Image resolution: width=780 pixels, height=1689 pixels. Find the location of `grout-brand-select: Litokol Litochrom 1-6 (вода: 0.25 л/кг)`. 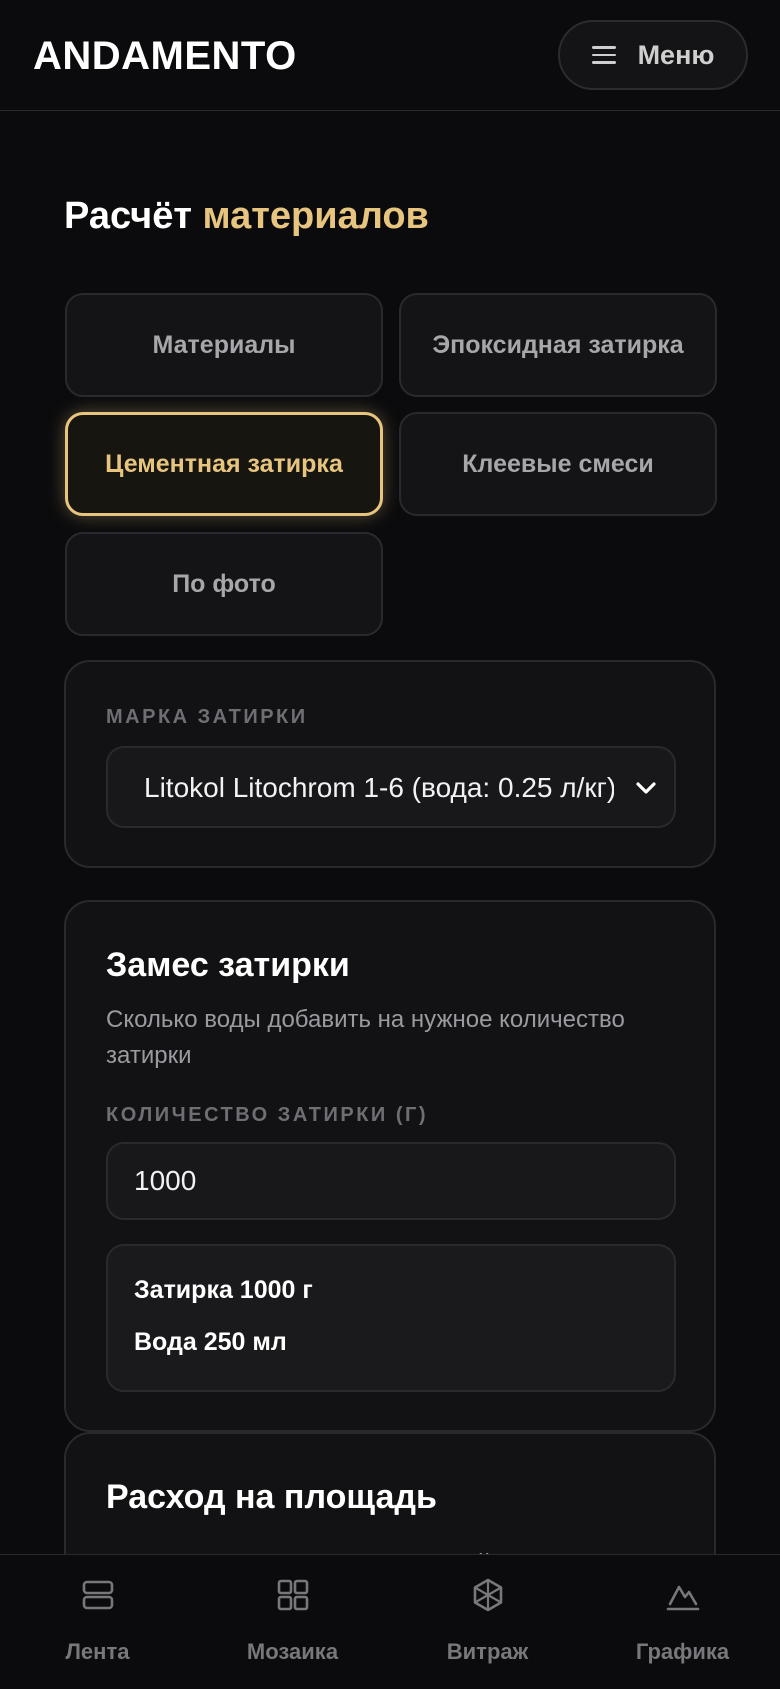

grout-brand-select: Litokol Litochrom 1-6 (вода: 0.25 л/кг) is located at coordinates (391, 787).